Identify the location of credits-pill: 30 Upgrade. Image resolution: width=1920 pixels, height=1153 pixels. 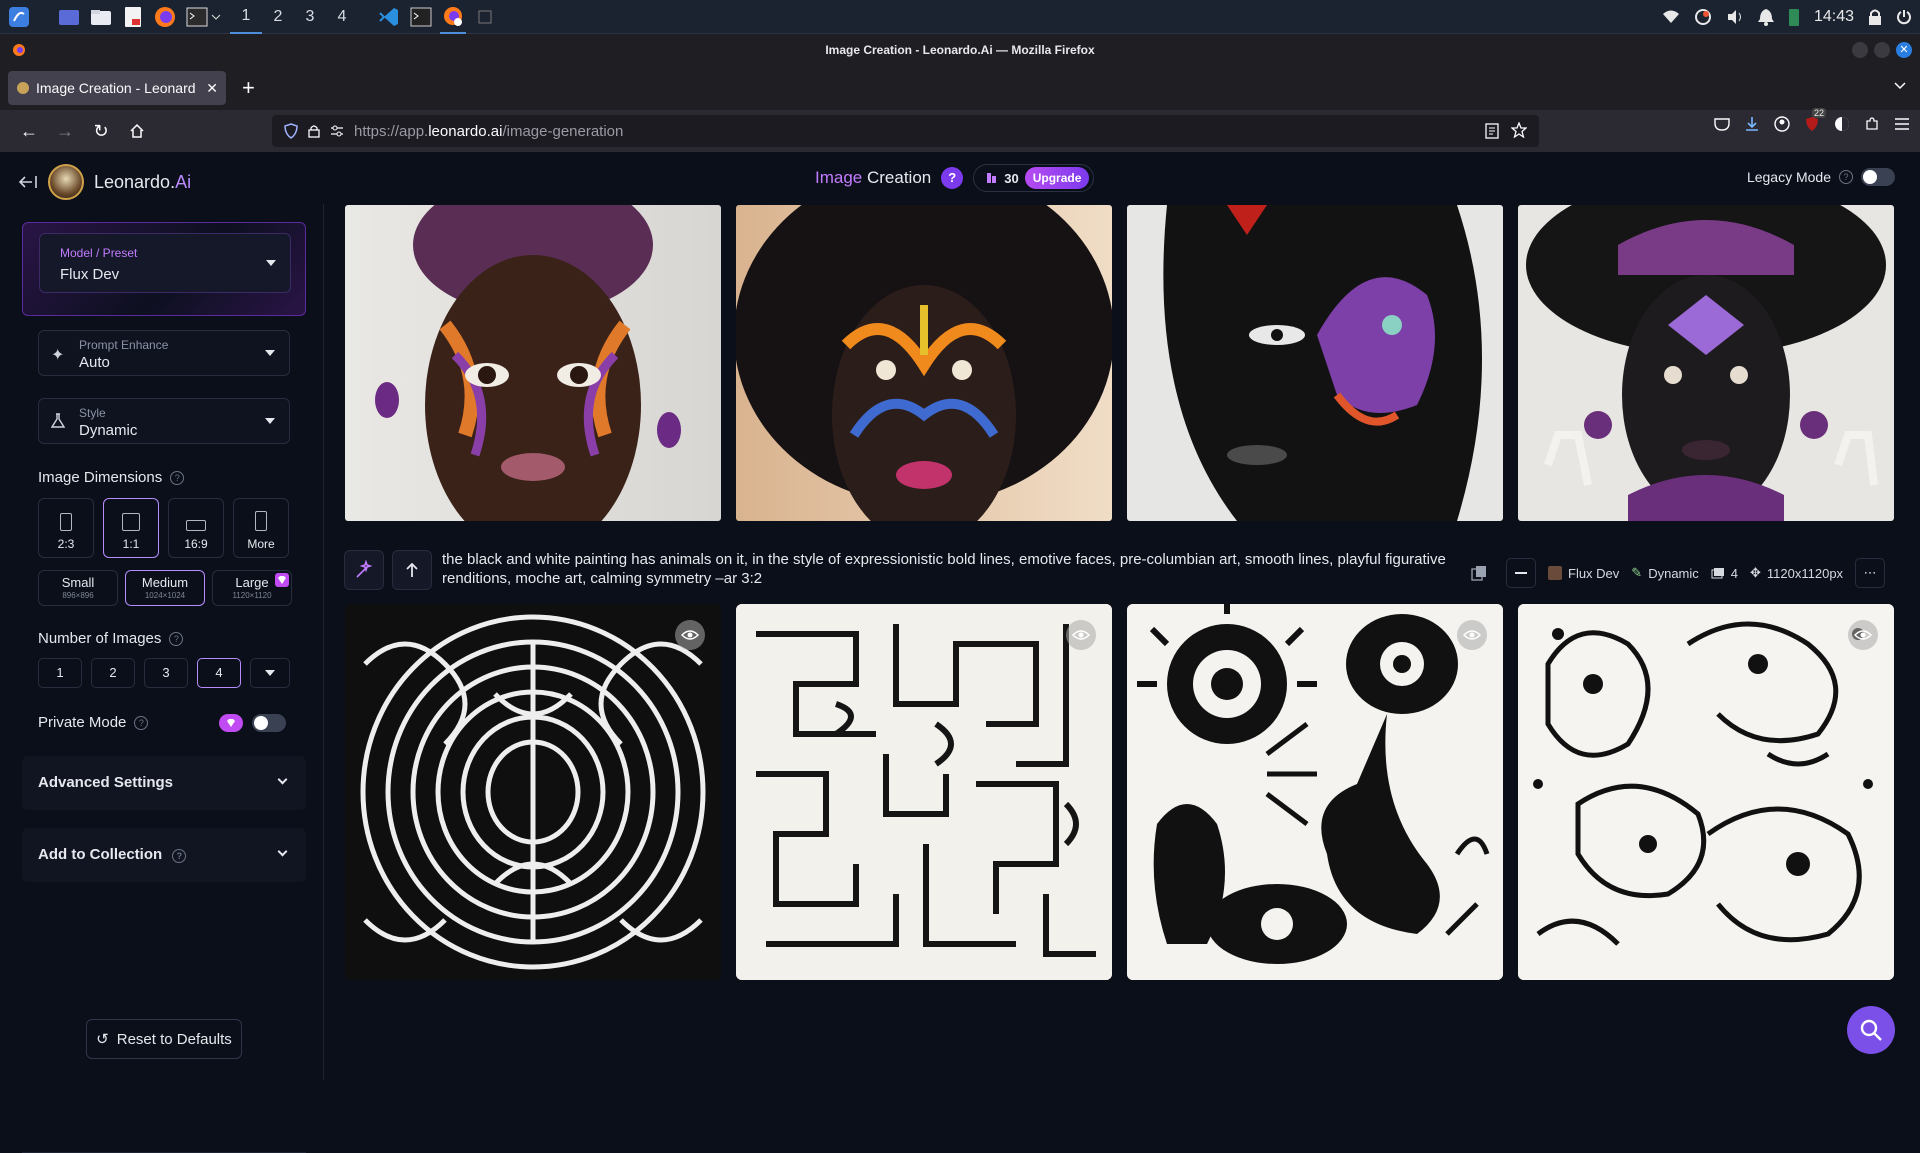
(1034, 178).